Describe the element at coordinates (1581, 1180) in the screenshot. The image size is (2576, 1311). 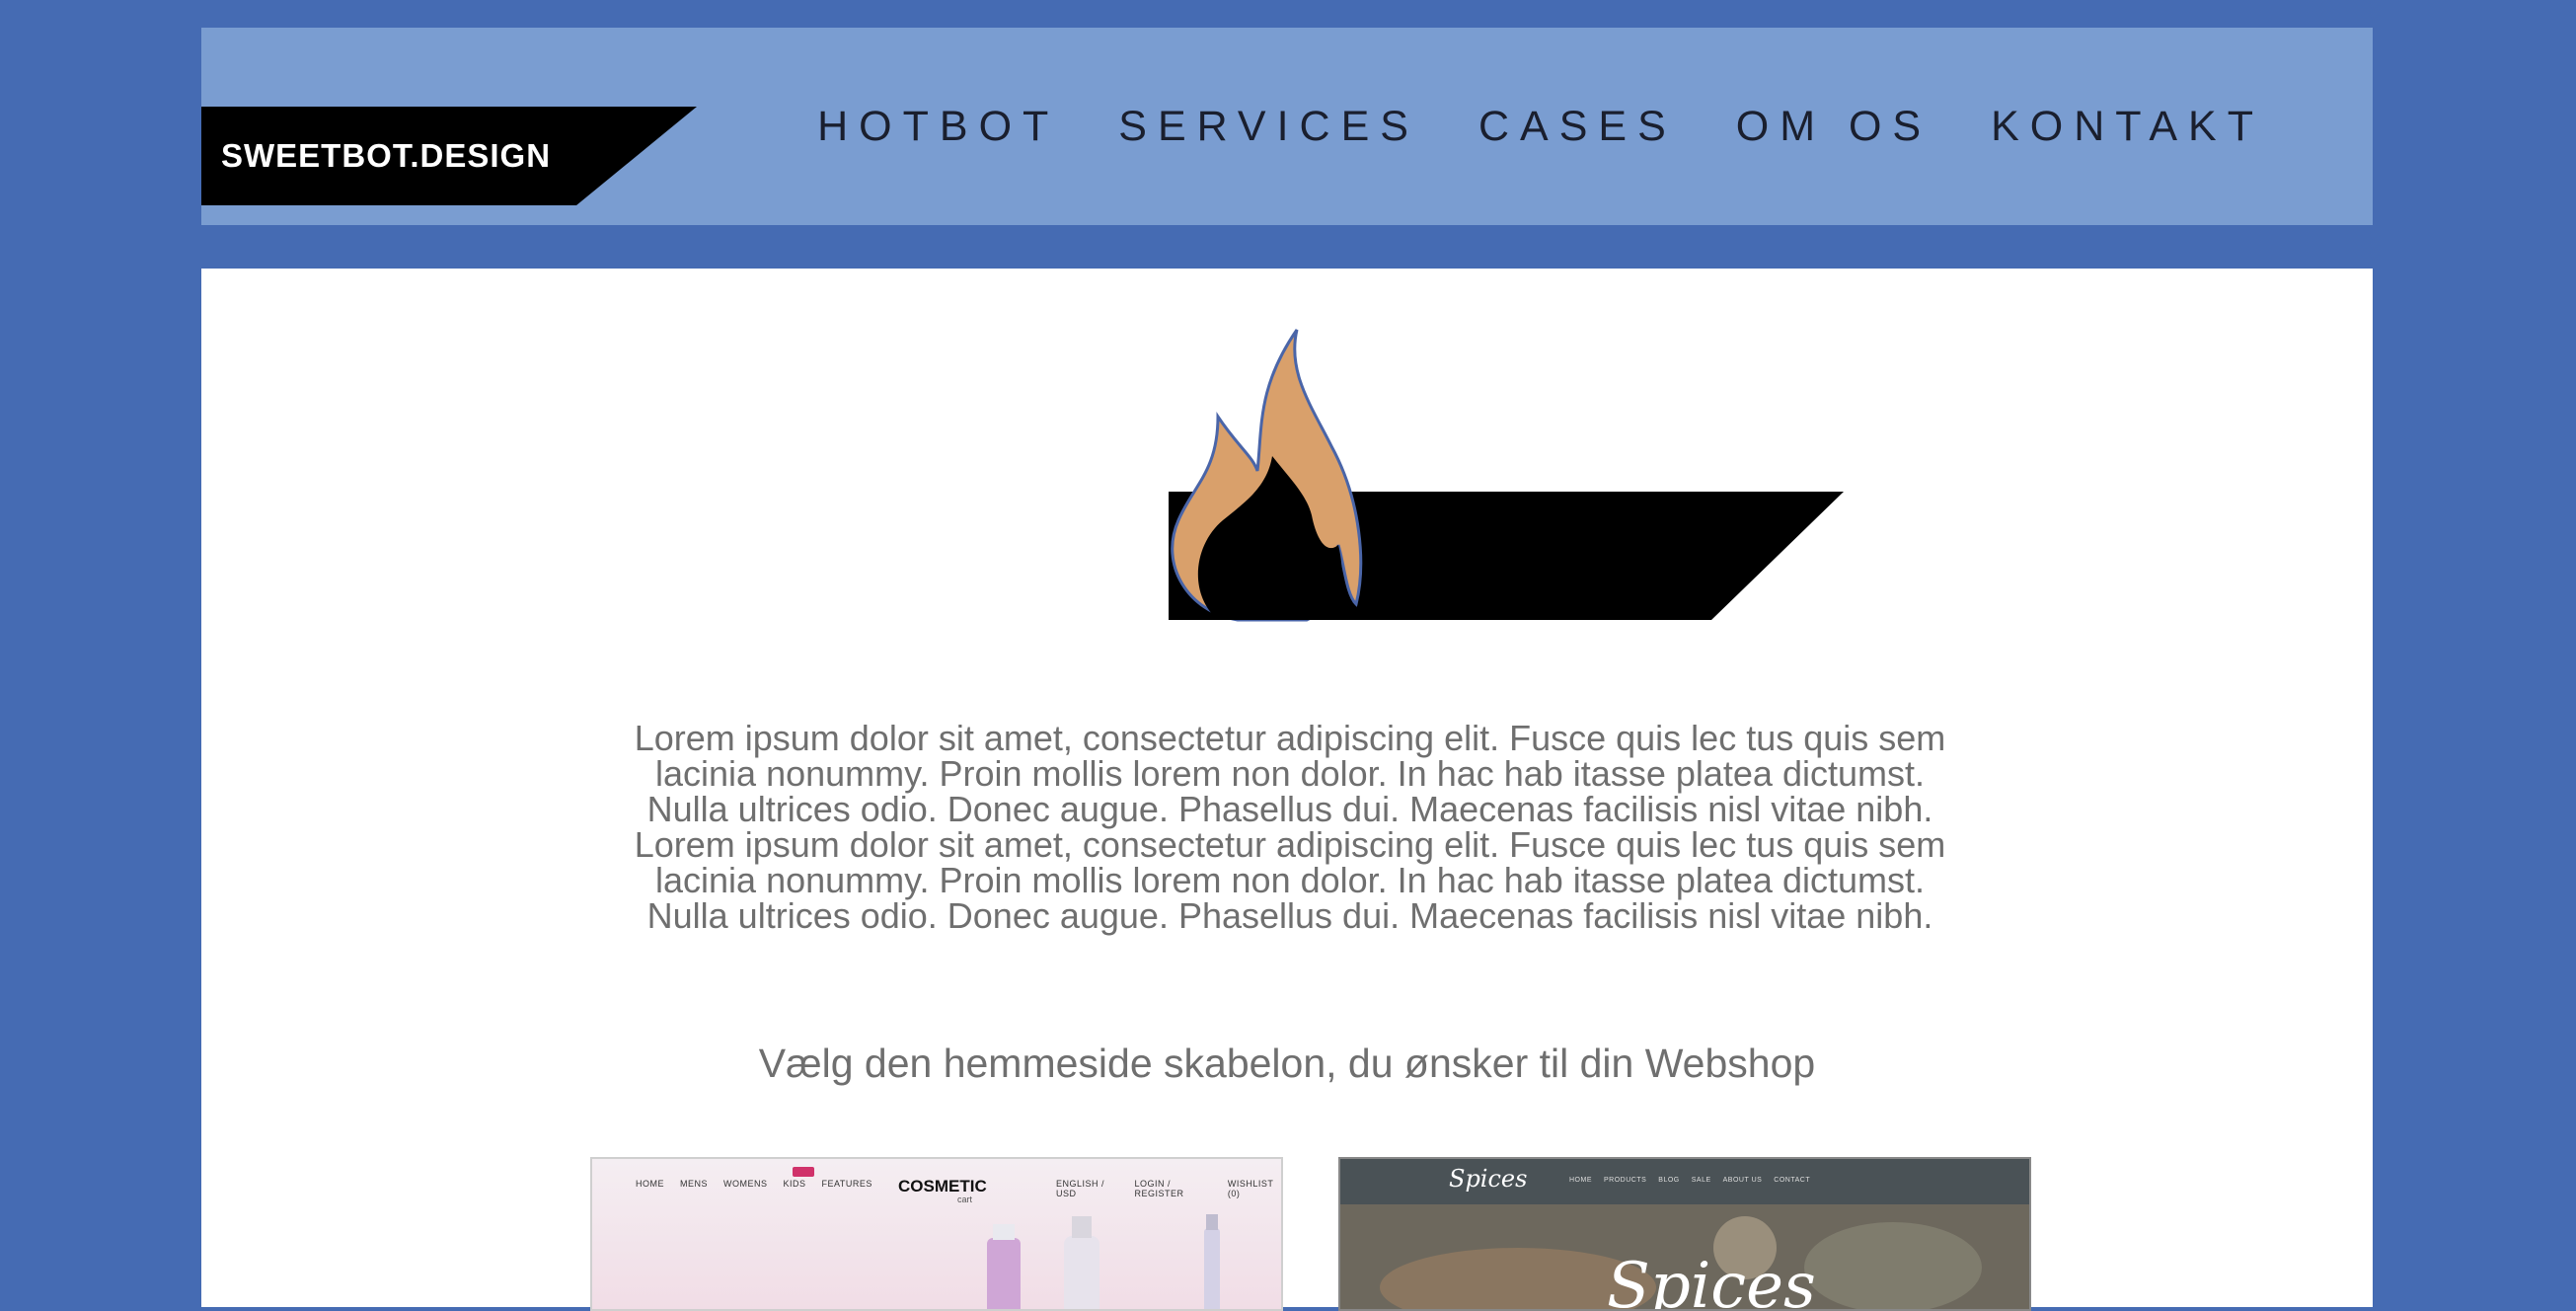
I see `thumb-nav-item: HOME` at that location.